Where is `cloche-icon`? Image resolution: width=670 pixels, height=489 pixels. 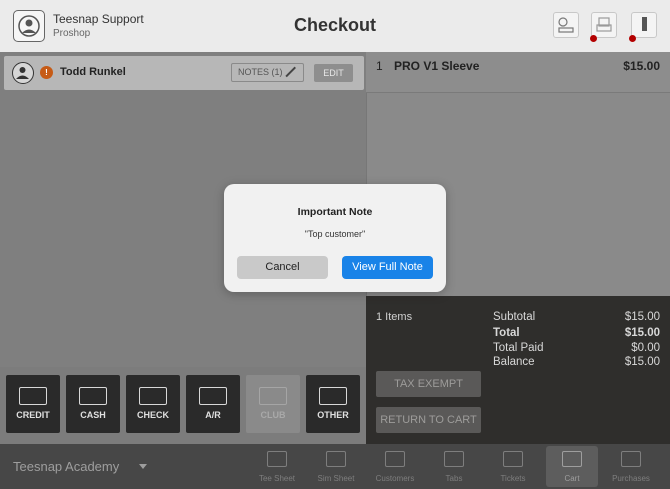
cloche-icon is located at coordinates (513, 459).